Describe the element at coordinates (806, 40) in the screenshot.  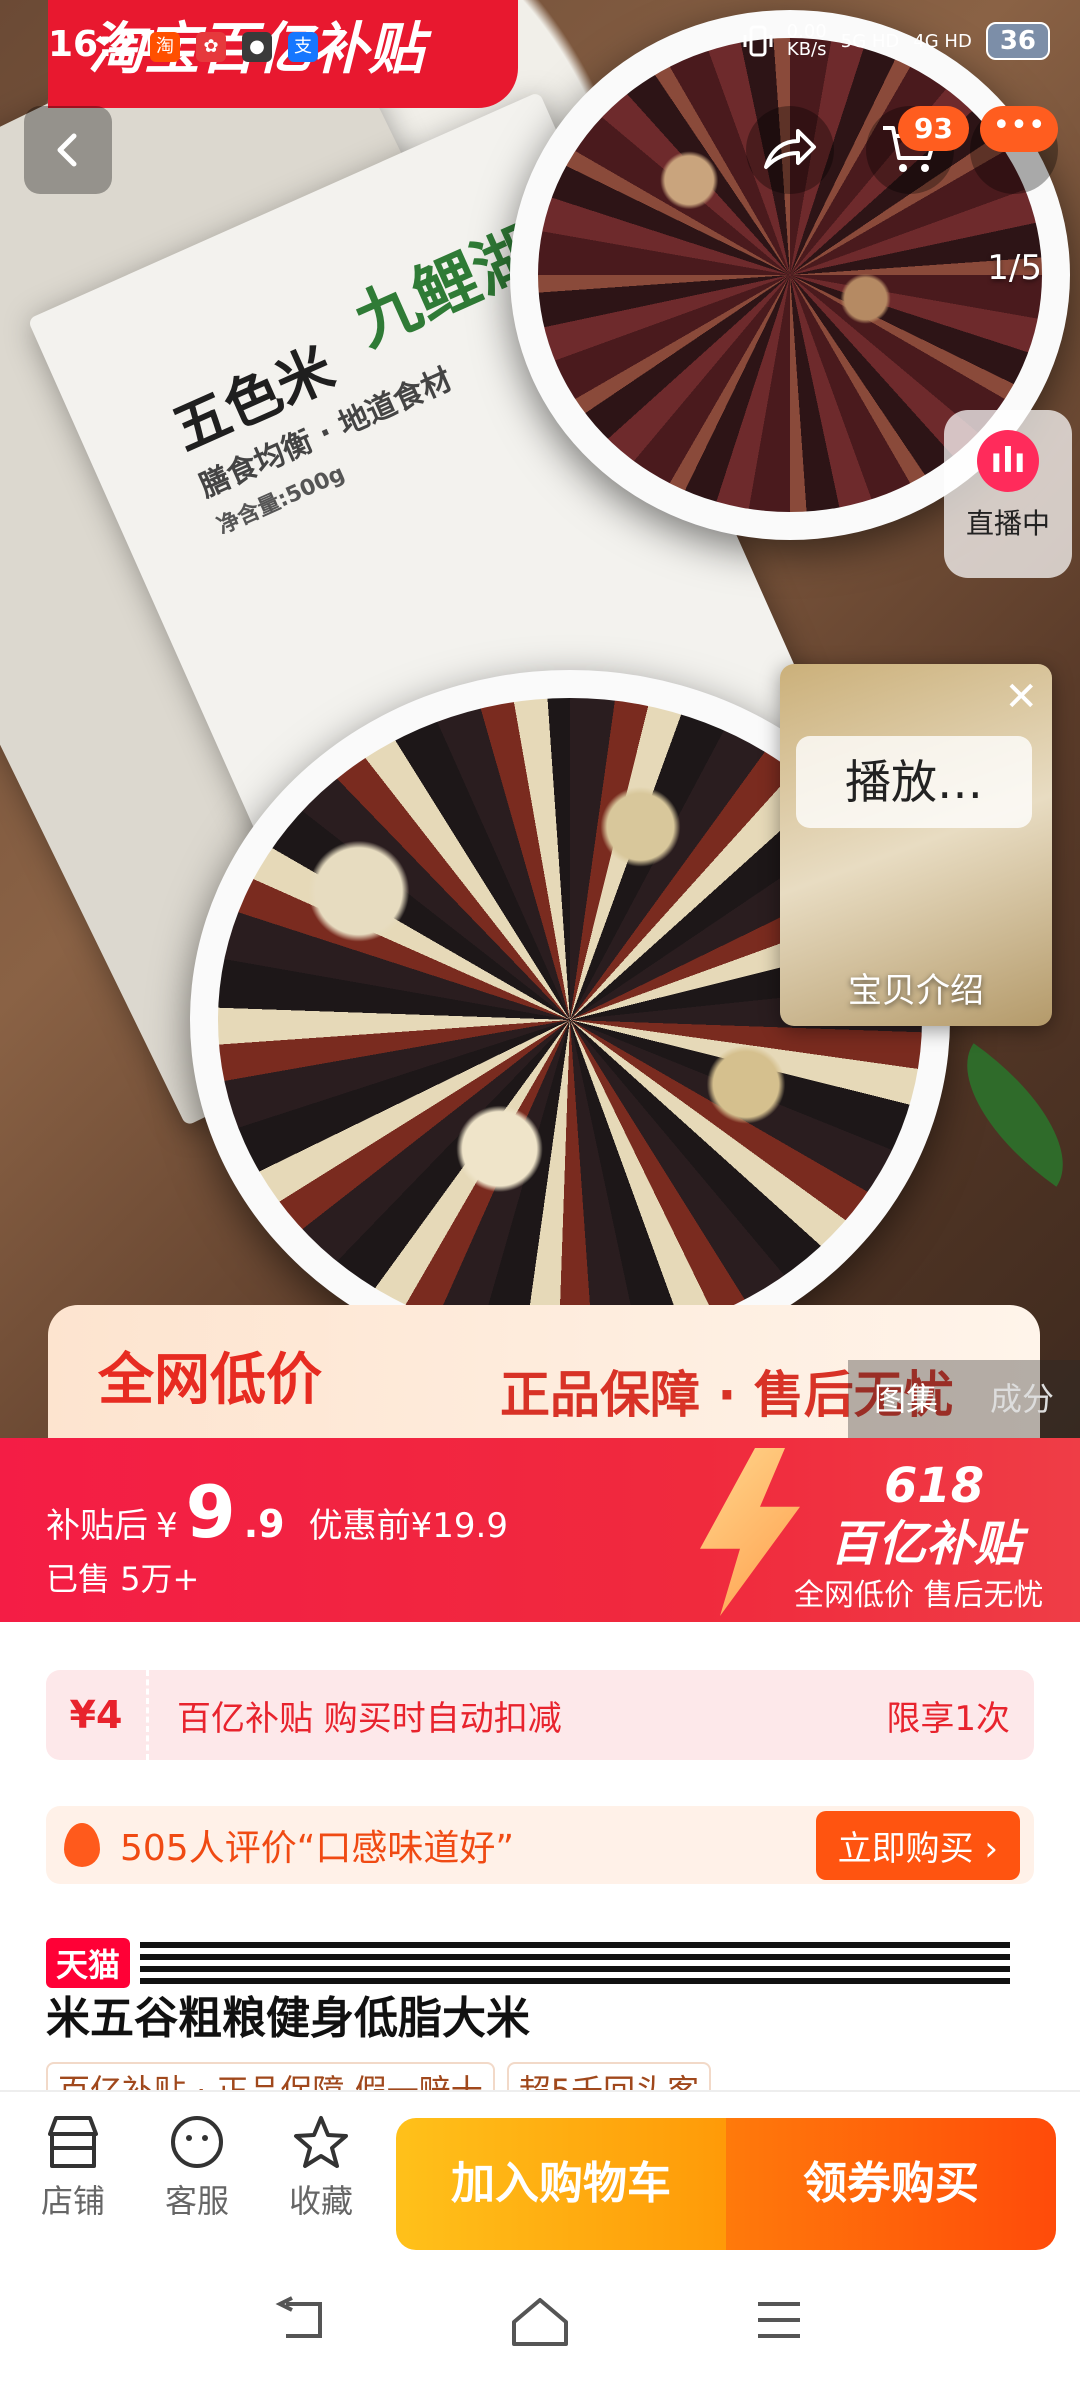
I see `net-speed: 0.00 KB/s` at that location.